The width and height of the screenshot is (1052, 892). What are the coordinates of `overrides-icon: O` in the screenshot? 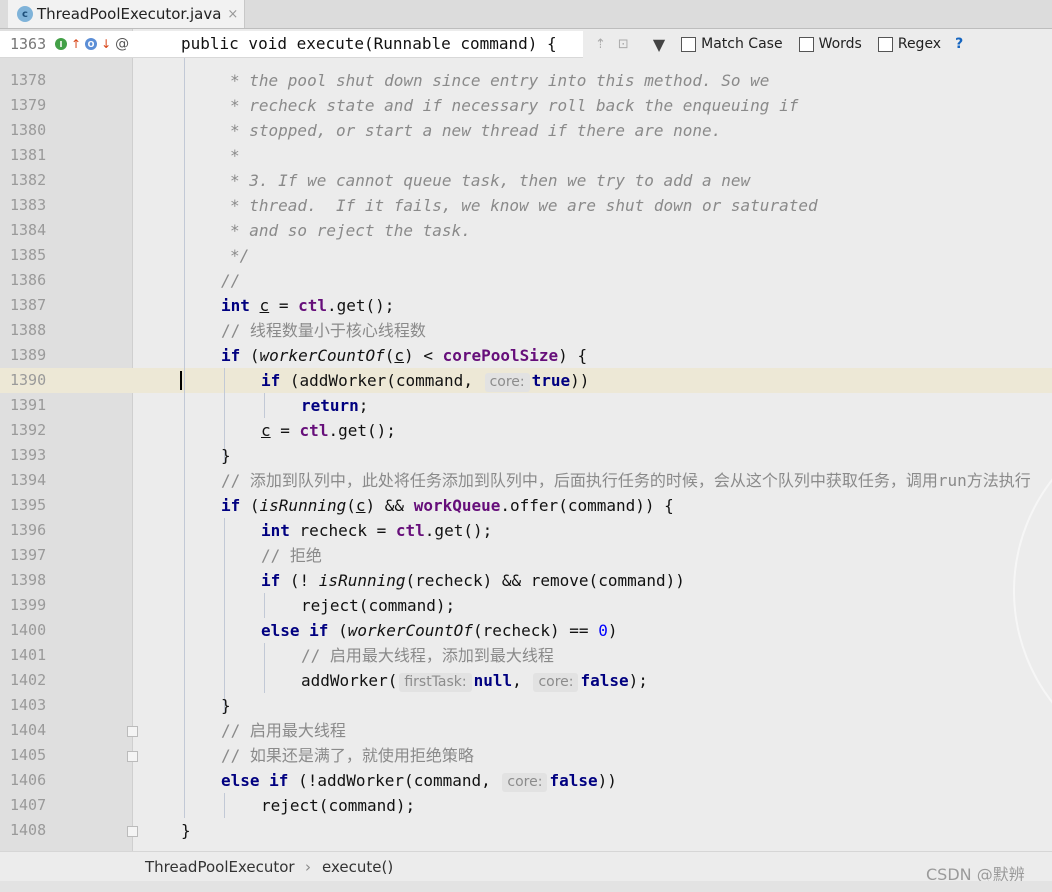 It's located at (91, 44).